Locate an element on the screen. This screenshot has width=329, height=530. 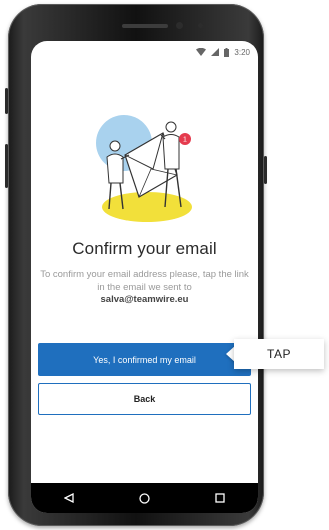
android-nav-bar is located at coordinates (144, 498).